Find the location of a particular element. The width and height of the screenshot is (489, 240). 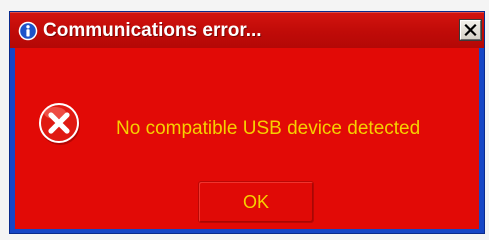

ok-button-label: OK is located at coordinates (255, 201).